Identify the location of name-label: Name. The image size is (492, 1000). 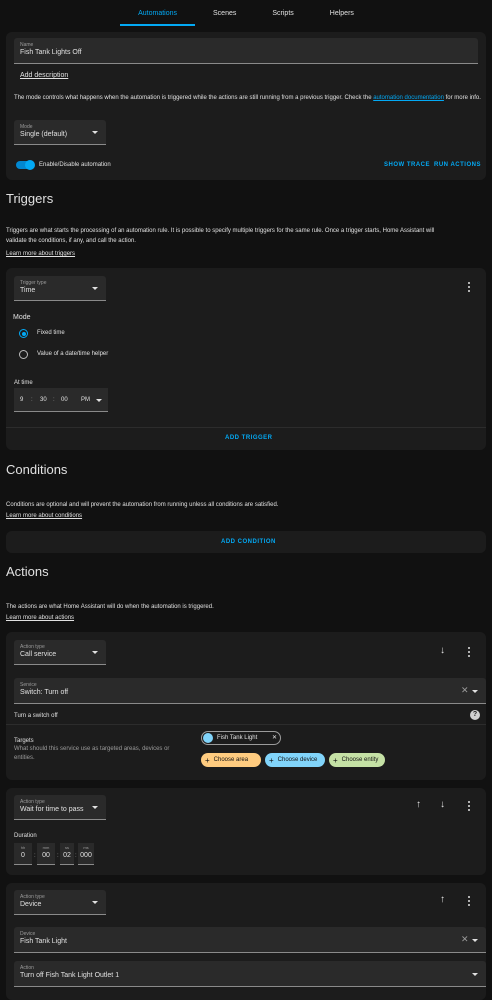
(27, 45).